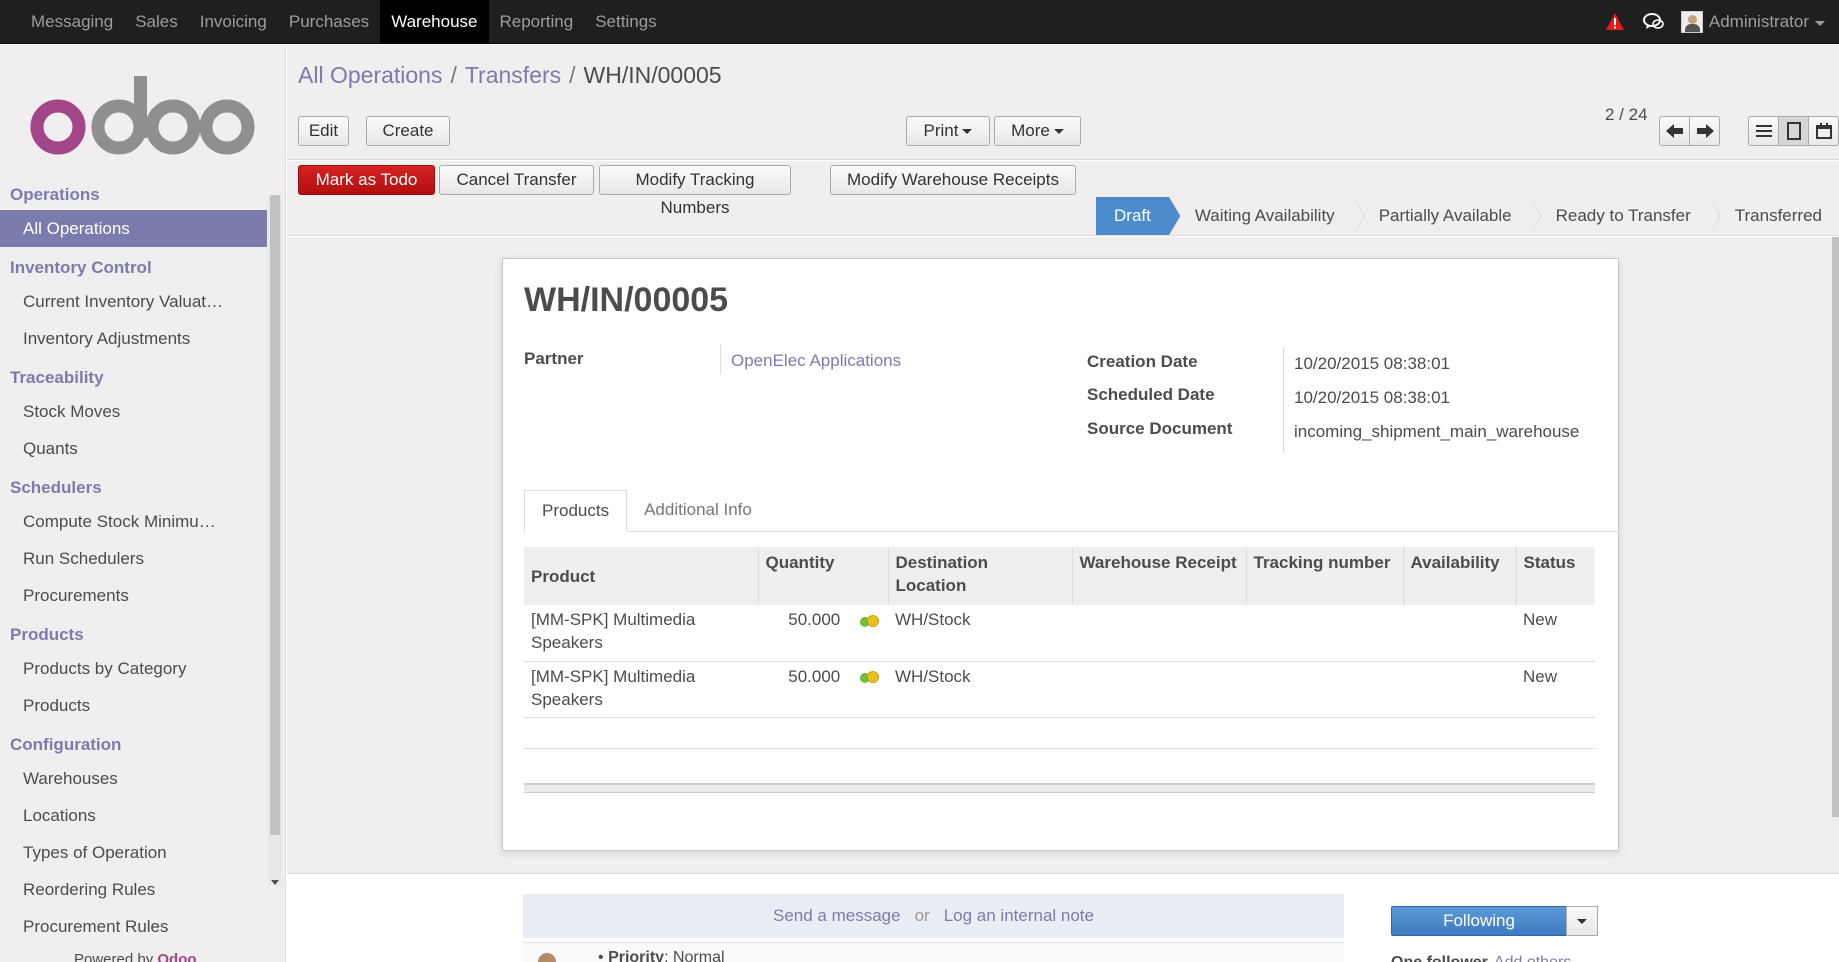 The width and height of the screenshot is (1839, 962). What do you see at coordinates (133, 411) in the screenshot?
I see `sidebar-item-stock-moves: Stock Moves` at bounding box center [133, 411].